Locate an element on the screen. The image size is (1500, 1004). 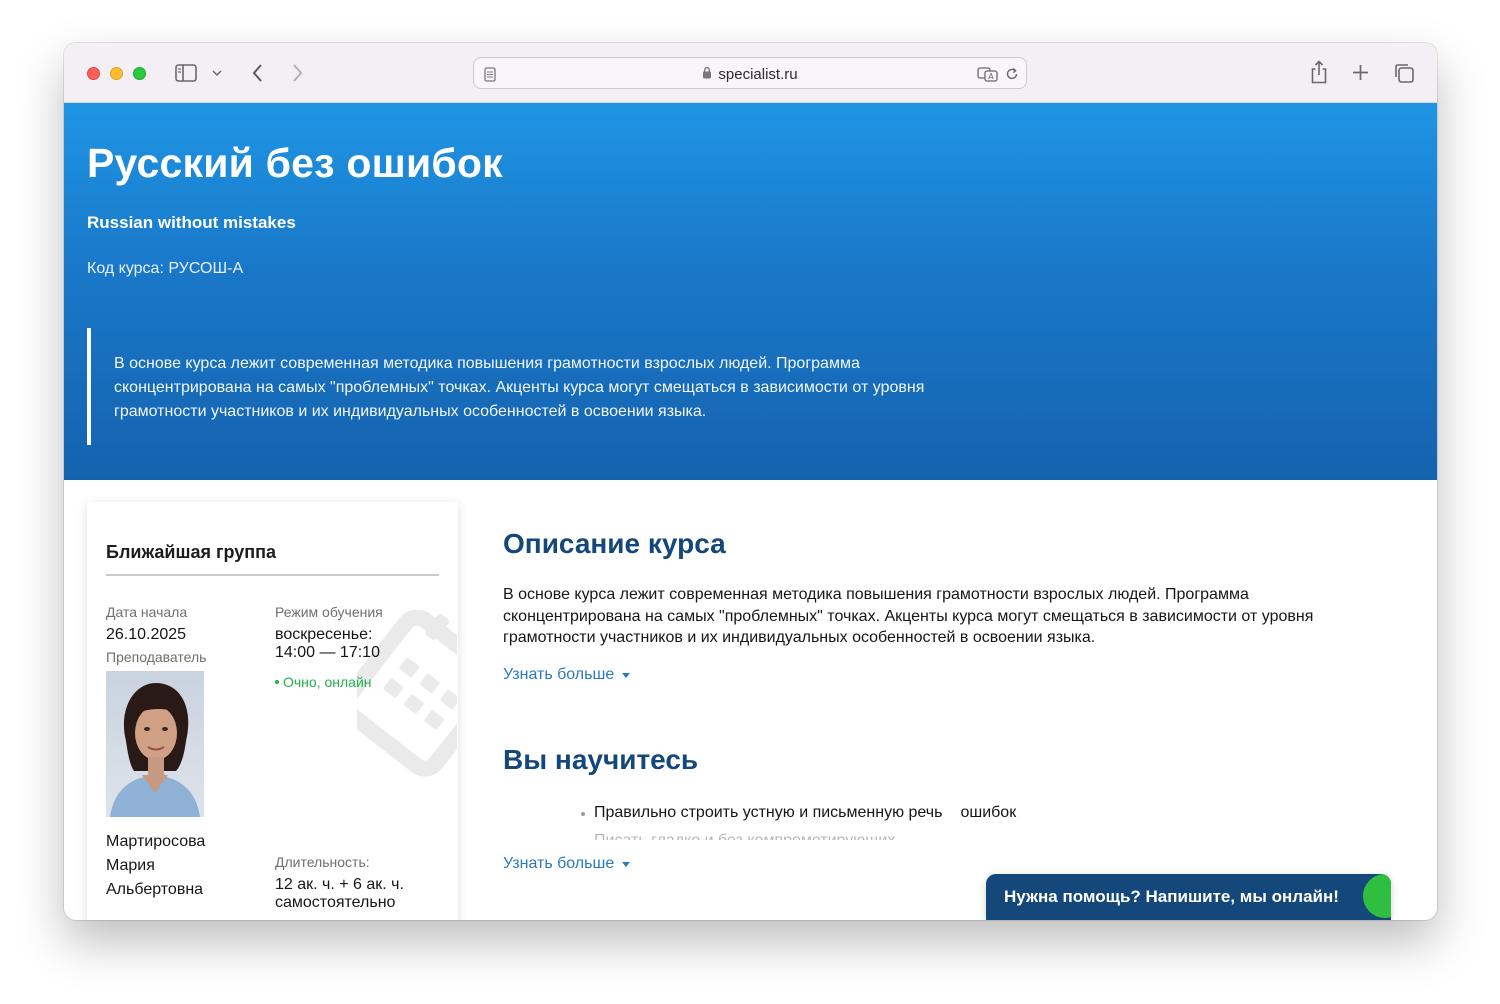
list-item: Писать гладко и без компрометирующих is located at coordinates (881, 833).